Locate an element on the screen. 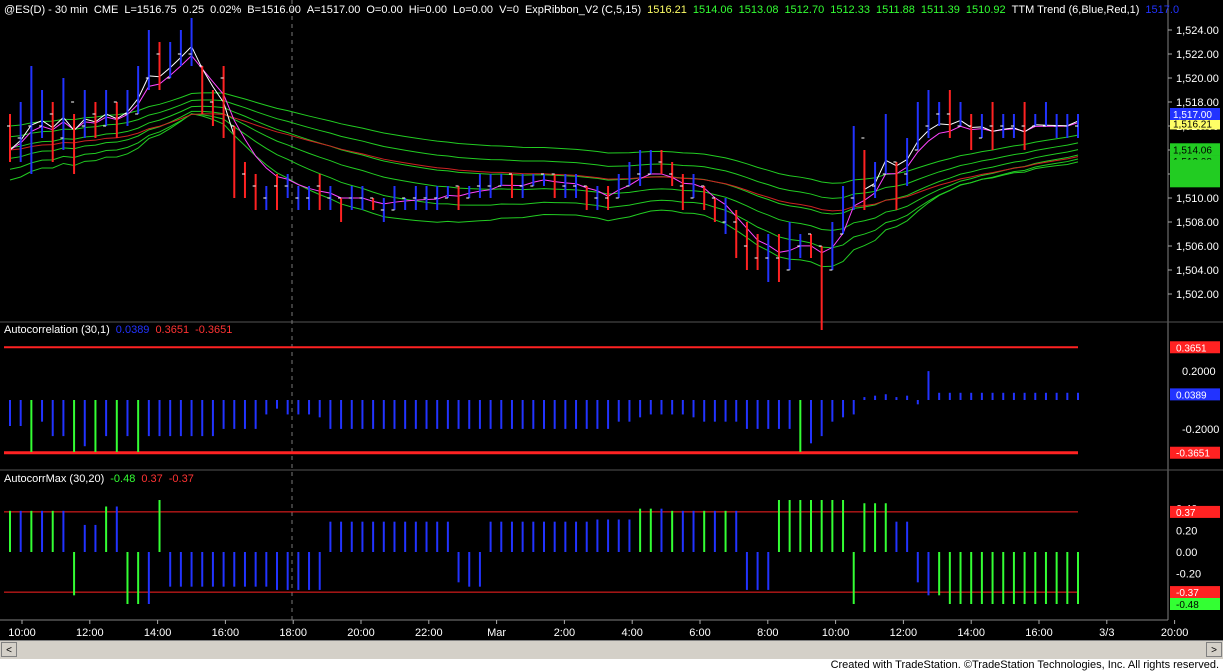  time-tick-label: 6:00 is located at coordinates (699, 633).